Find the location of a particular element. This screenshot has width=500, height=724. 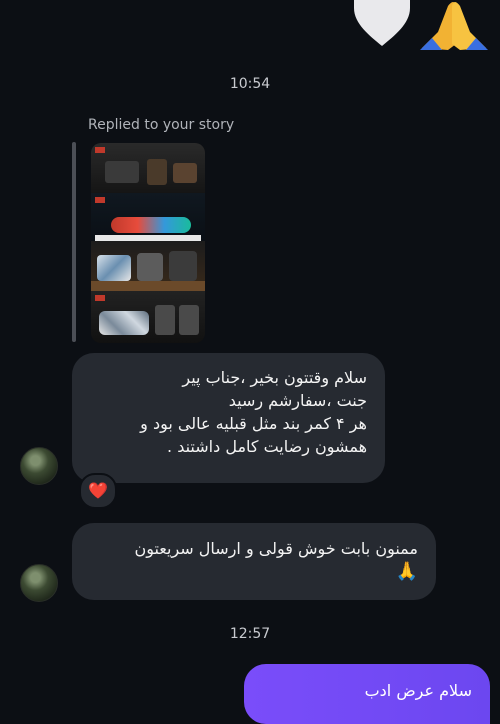

red-heart-icon: ❤️ is located at coordinates (98, 490).